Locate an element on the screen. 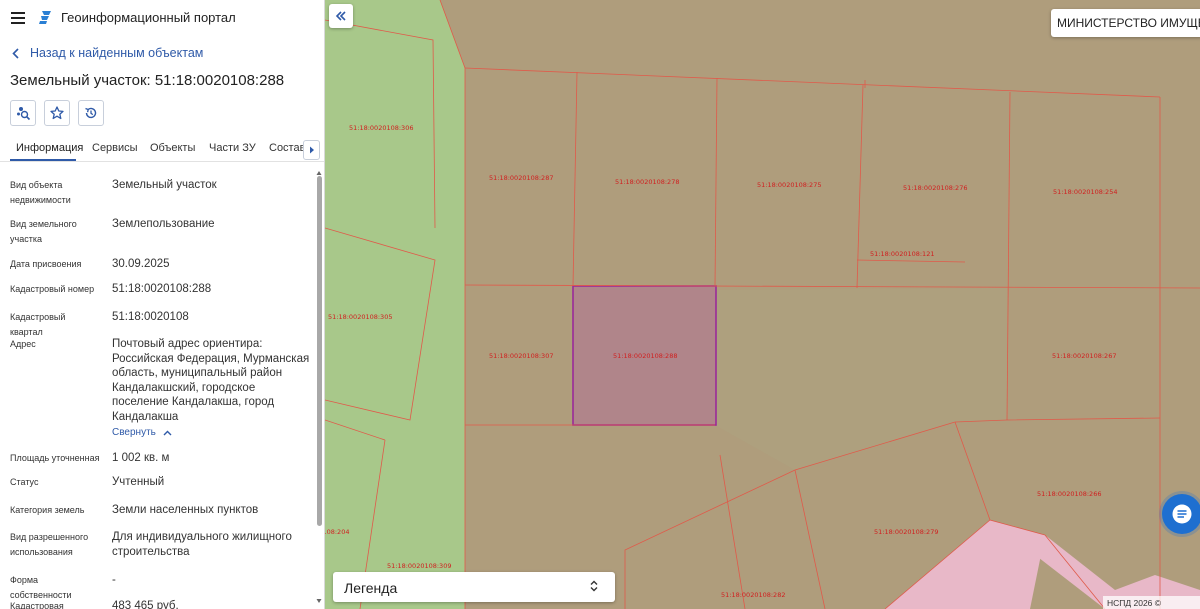 The height and width of the screenshot is (609, 1200). scrollbar-thumb is located at coordinates (319, 351).